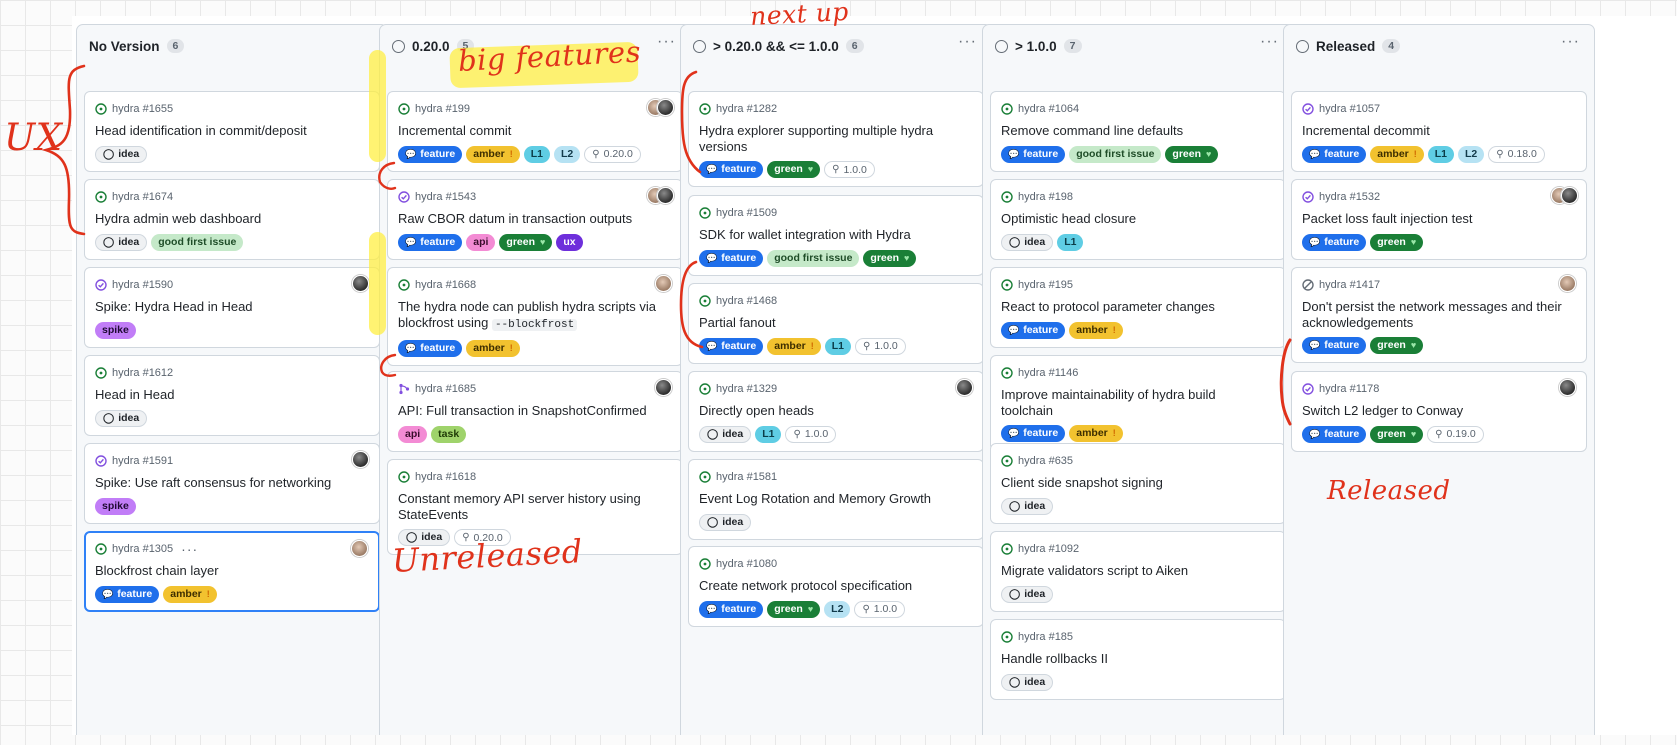  I want to click on annotation-ux: UX, so click(33, 137).